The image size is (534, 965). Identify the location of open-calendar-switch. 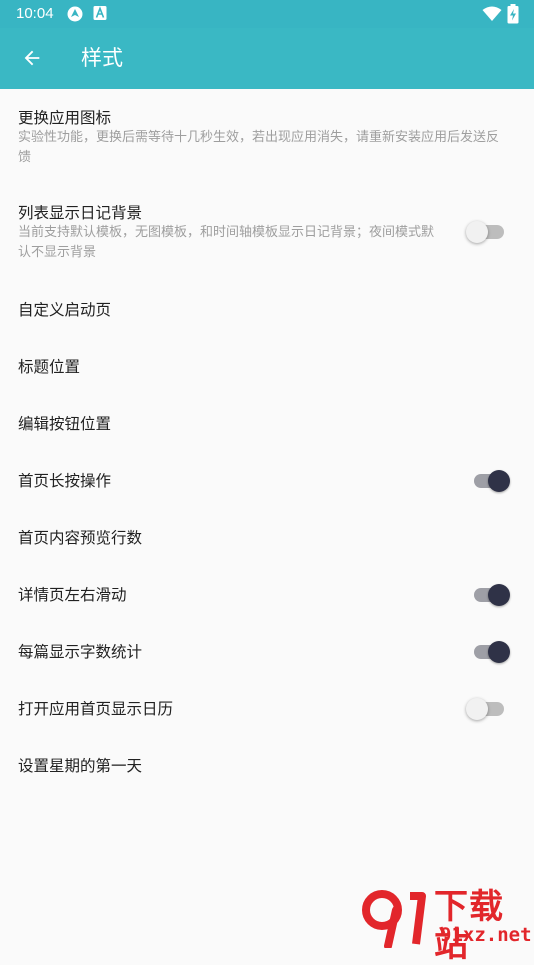
(487, 709).